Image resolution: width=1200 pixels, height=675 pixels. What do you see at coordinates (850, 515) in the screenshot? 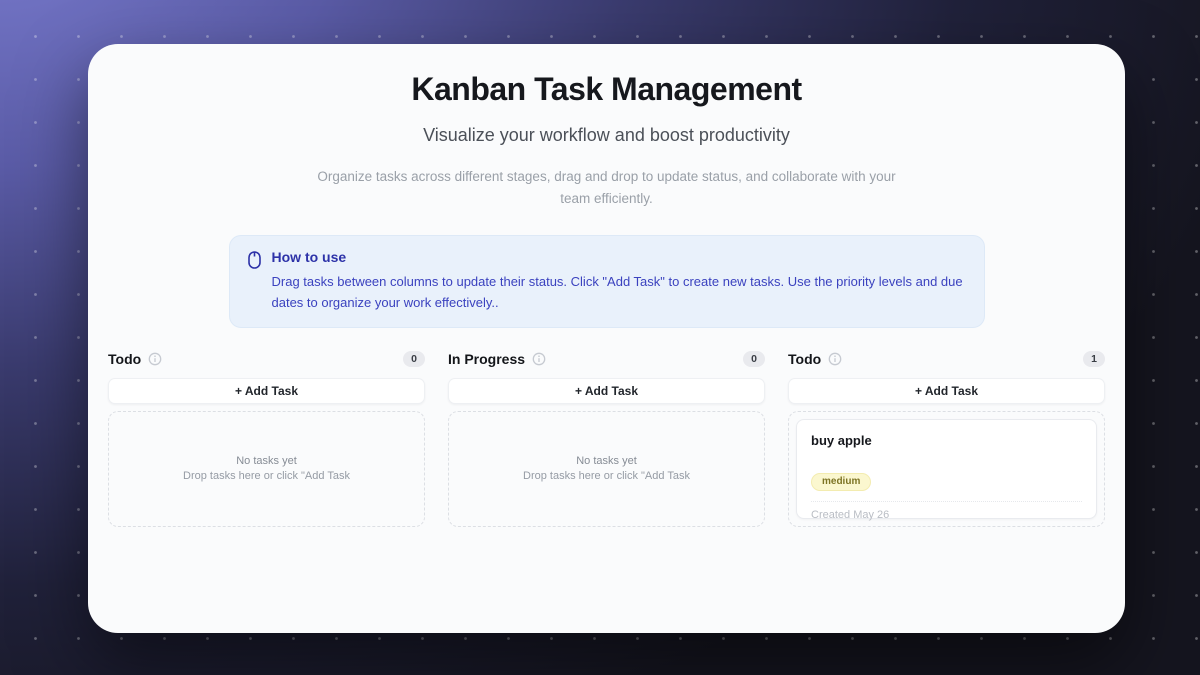
I see `task-created-date: Created May 26` at bounding box center [850, 515].